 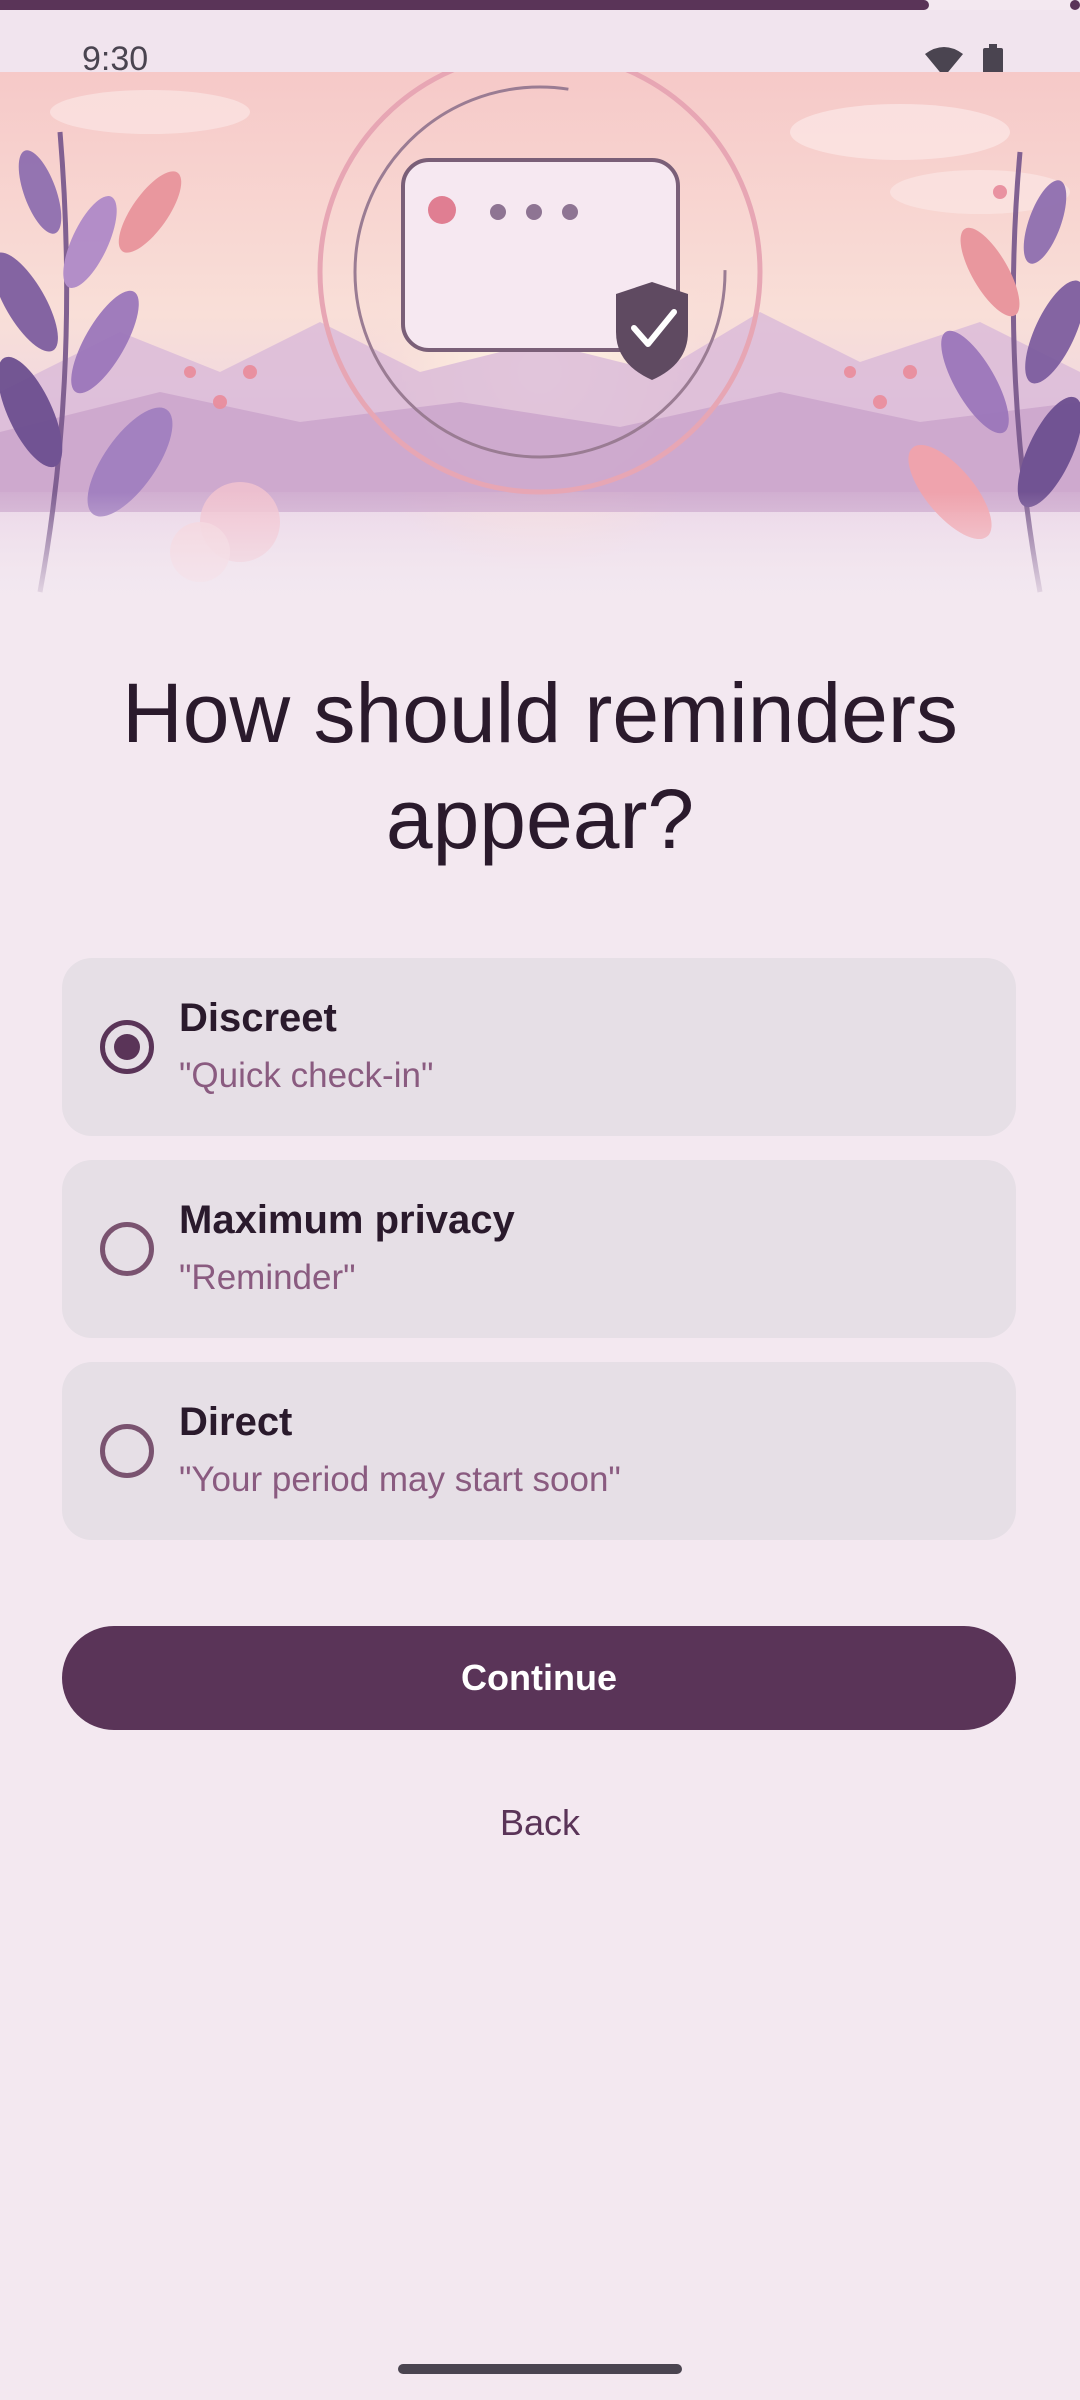 What do you see at coordinates (258, 1018) in the screenshot?
I see `option-label: Discreet` at bounding box center [258, 1018].